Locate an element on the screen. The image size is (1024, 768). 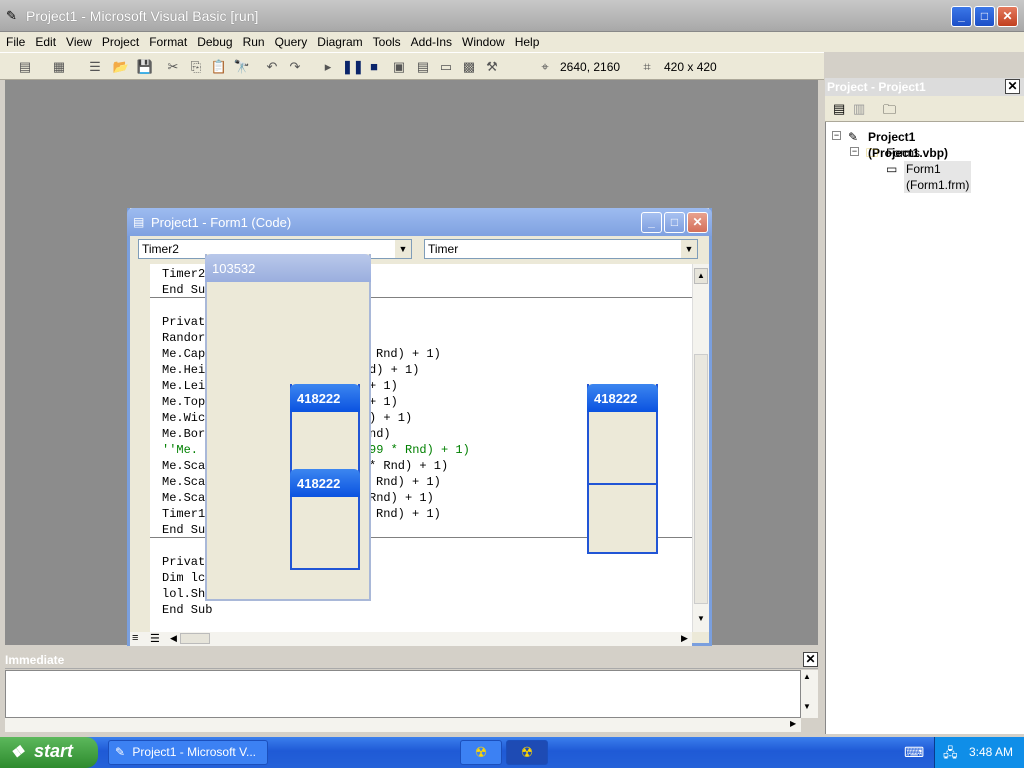
clock: 3:48 AM is located at coordinates (991, 752).